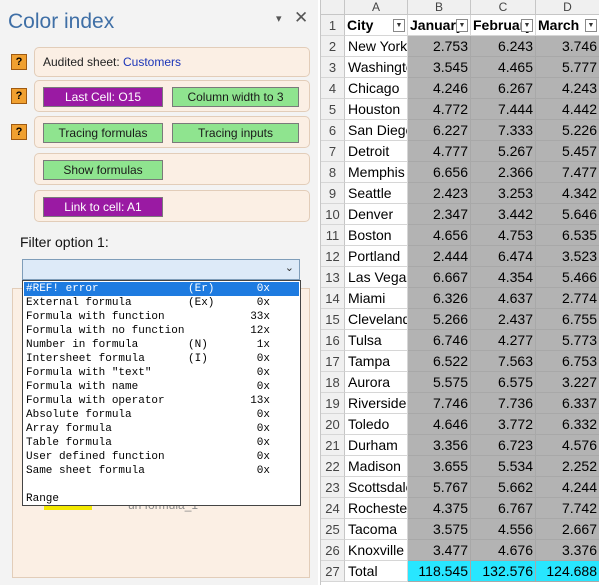 The image size is (599, 585). What do you see at coordinates (439, 424) in the screenshot?
I see `formula-cell: 4.646` at bounding box center [439, 424].